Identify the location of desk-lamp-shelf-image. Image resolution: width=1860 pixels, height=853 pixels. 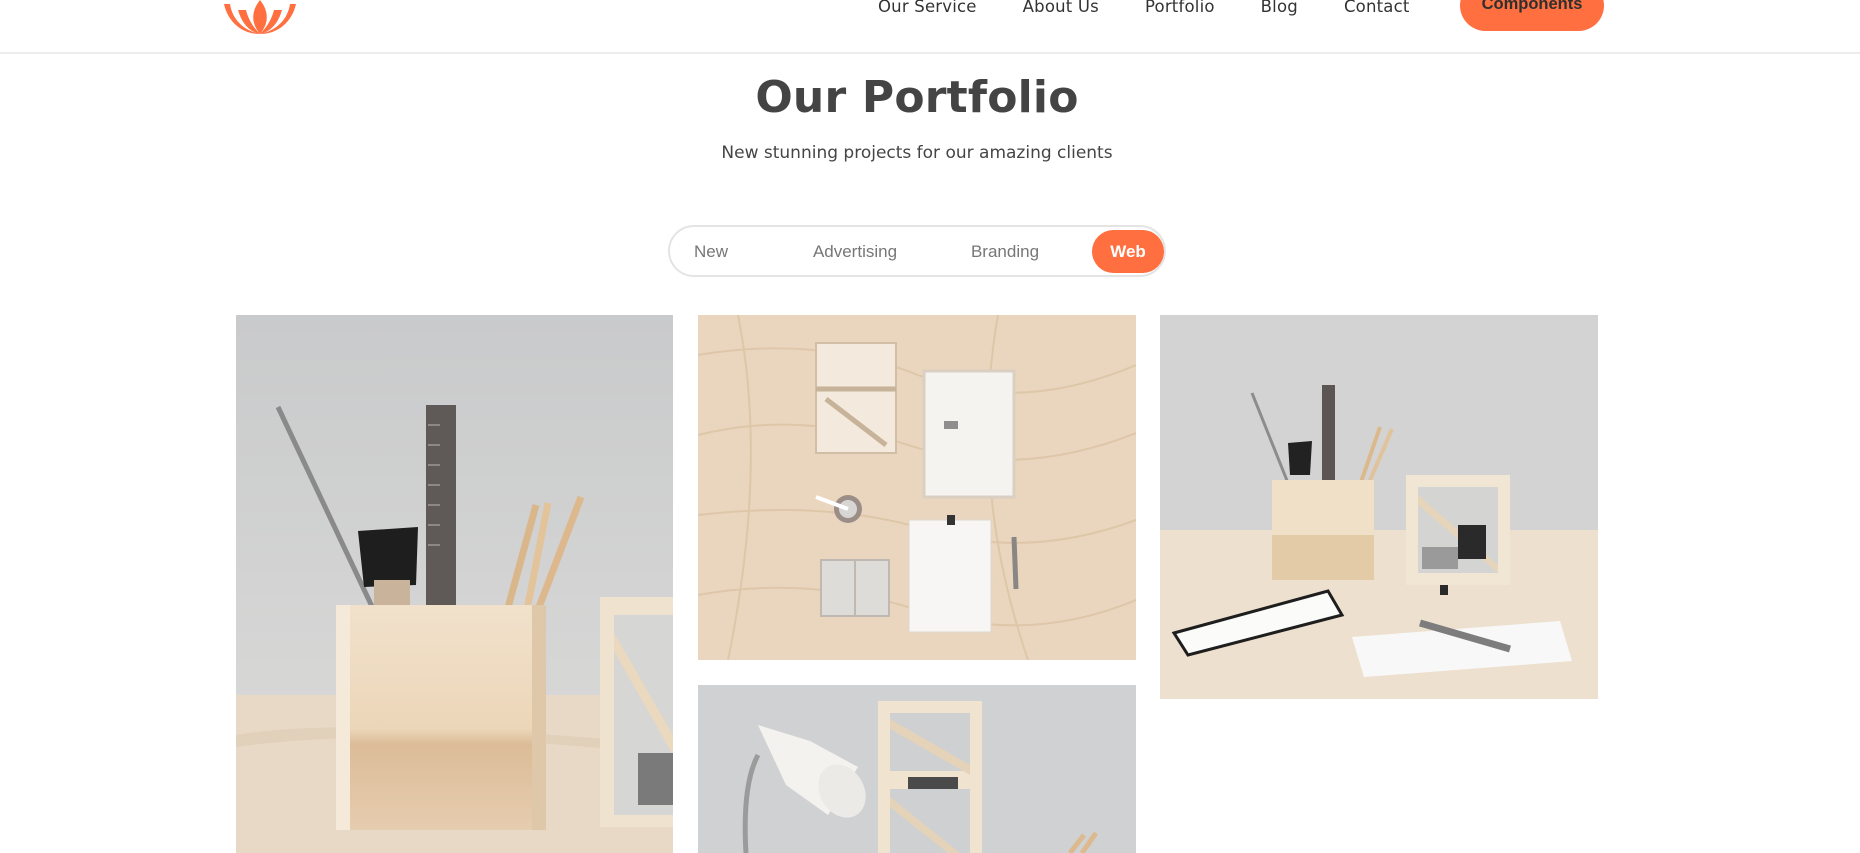
(917, 769).